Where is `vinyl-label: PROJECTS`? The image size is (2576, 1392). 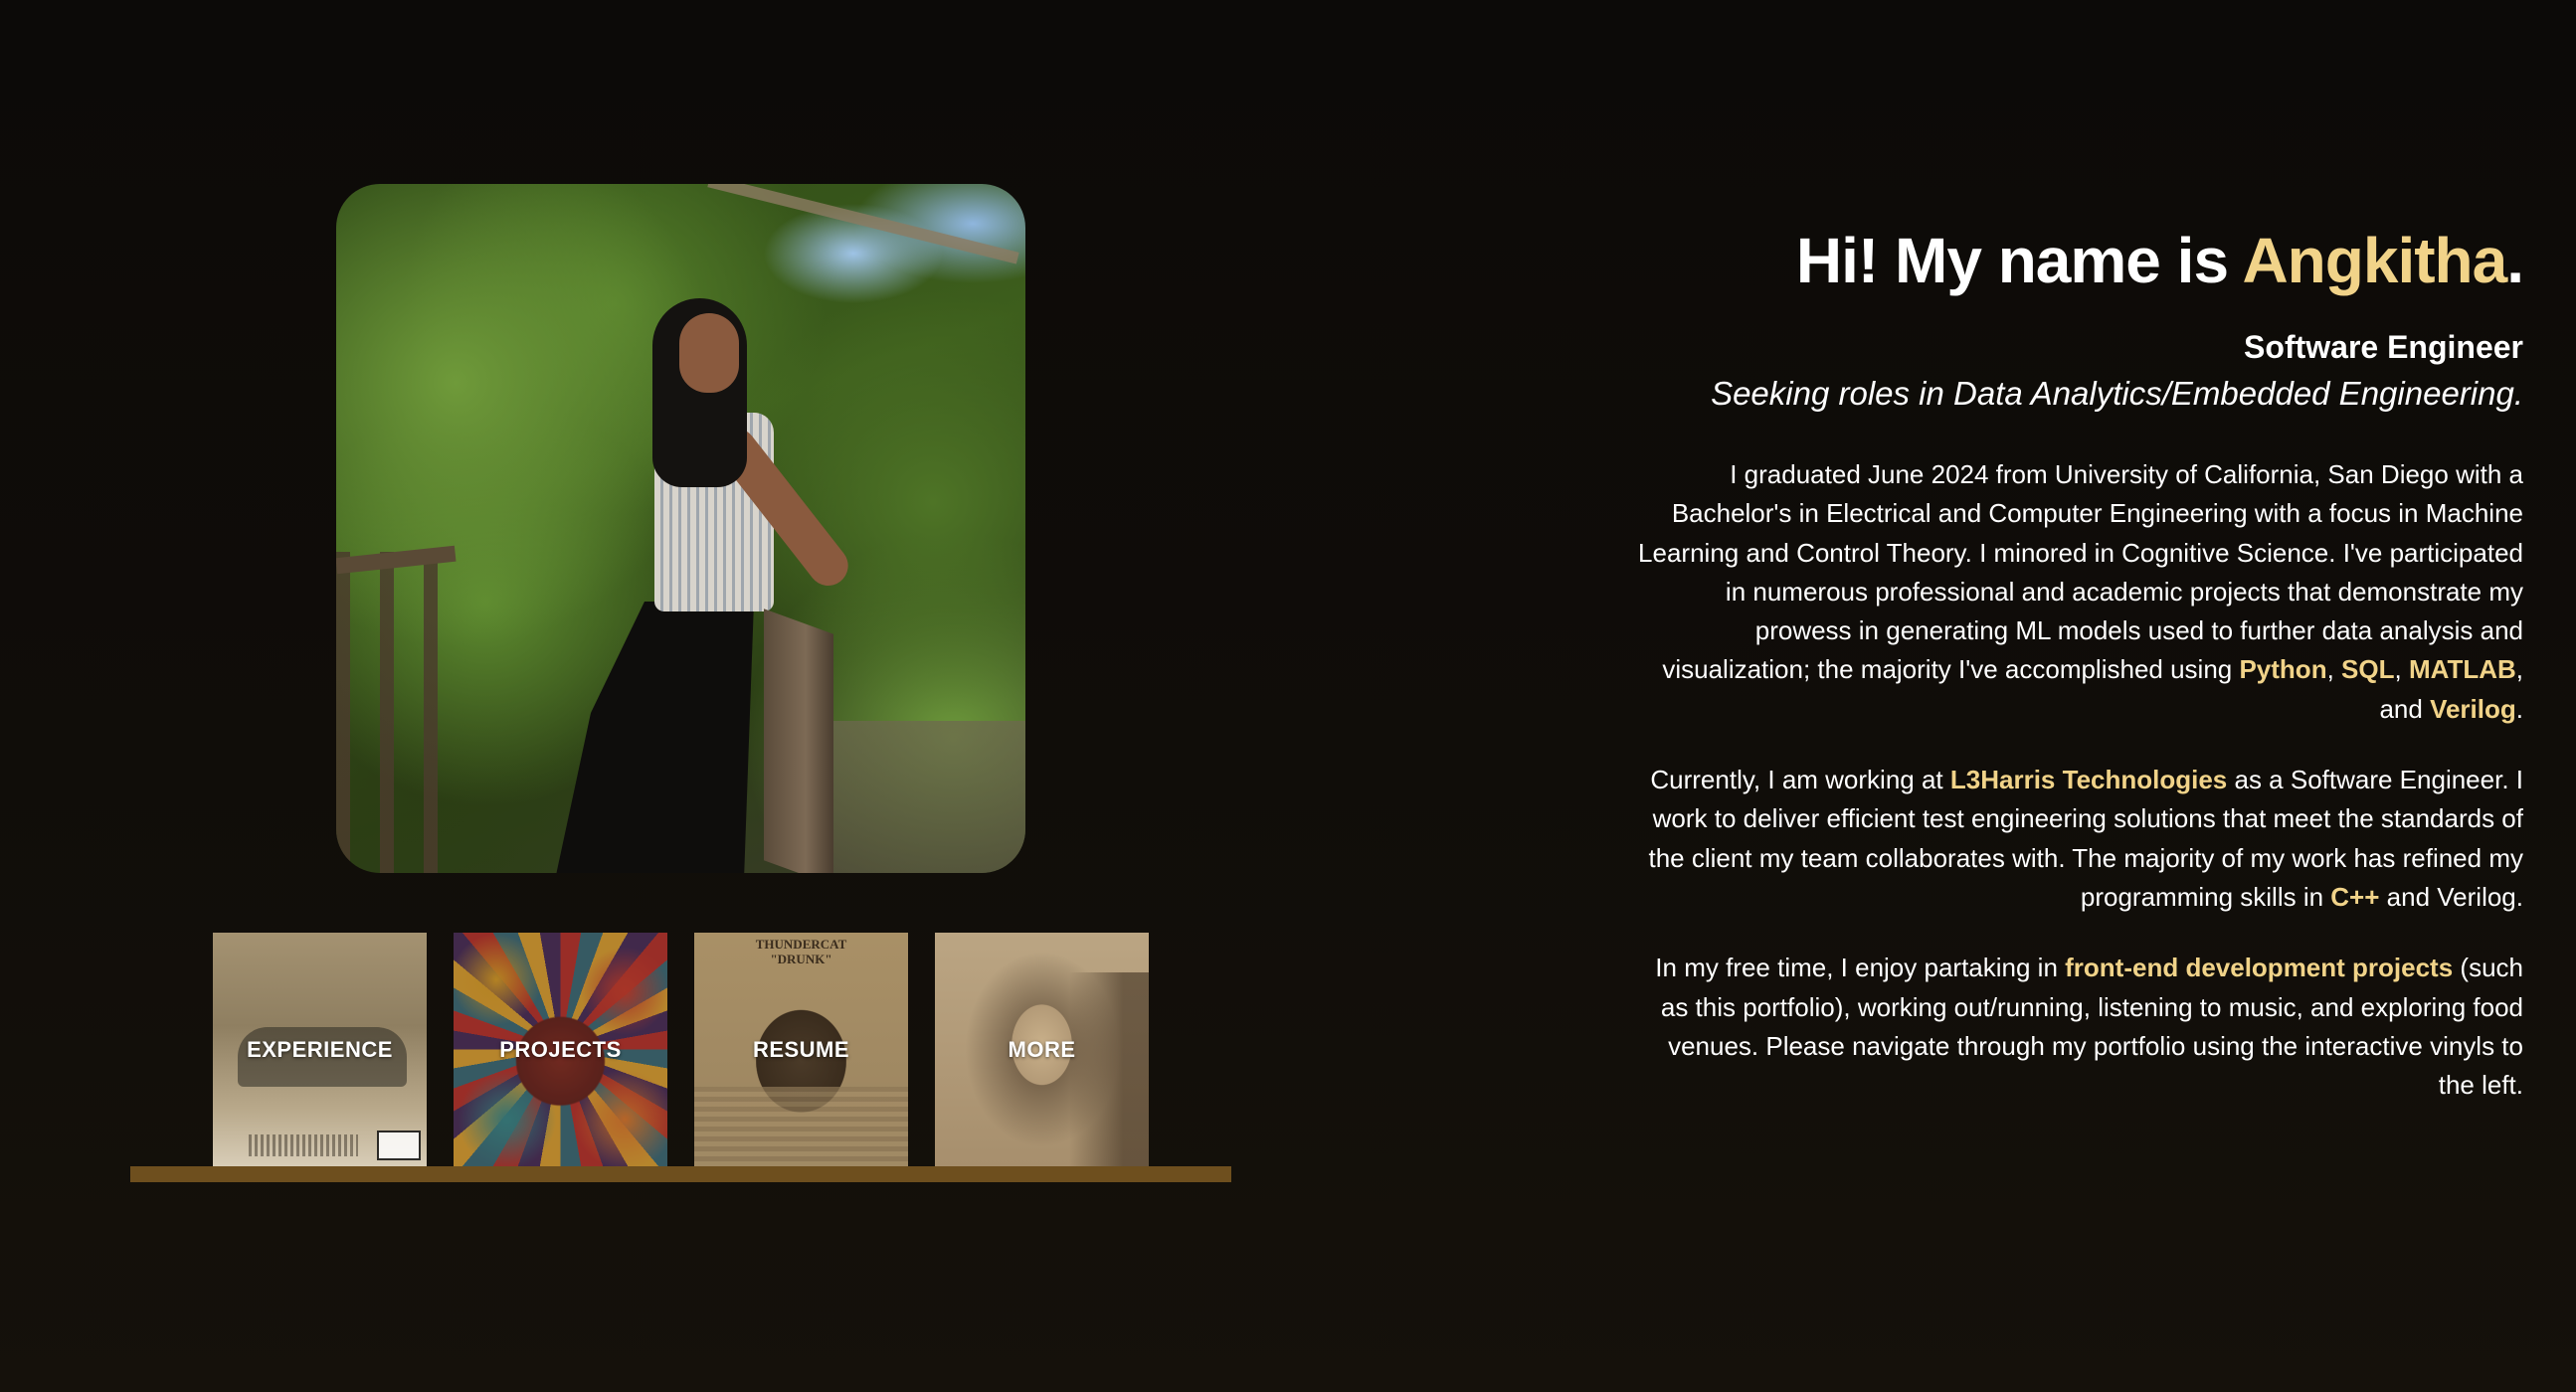 vinyl-label: PROJECTS is located at coordinates (560, 1050).